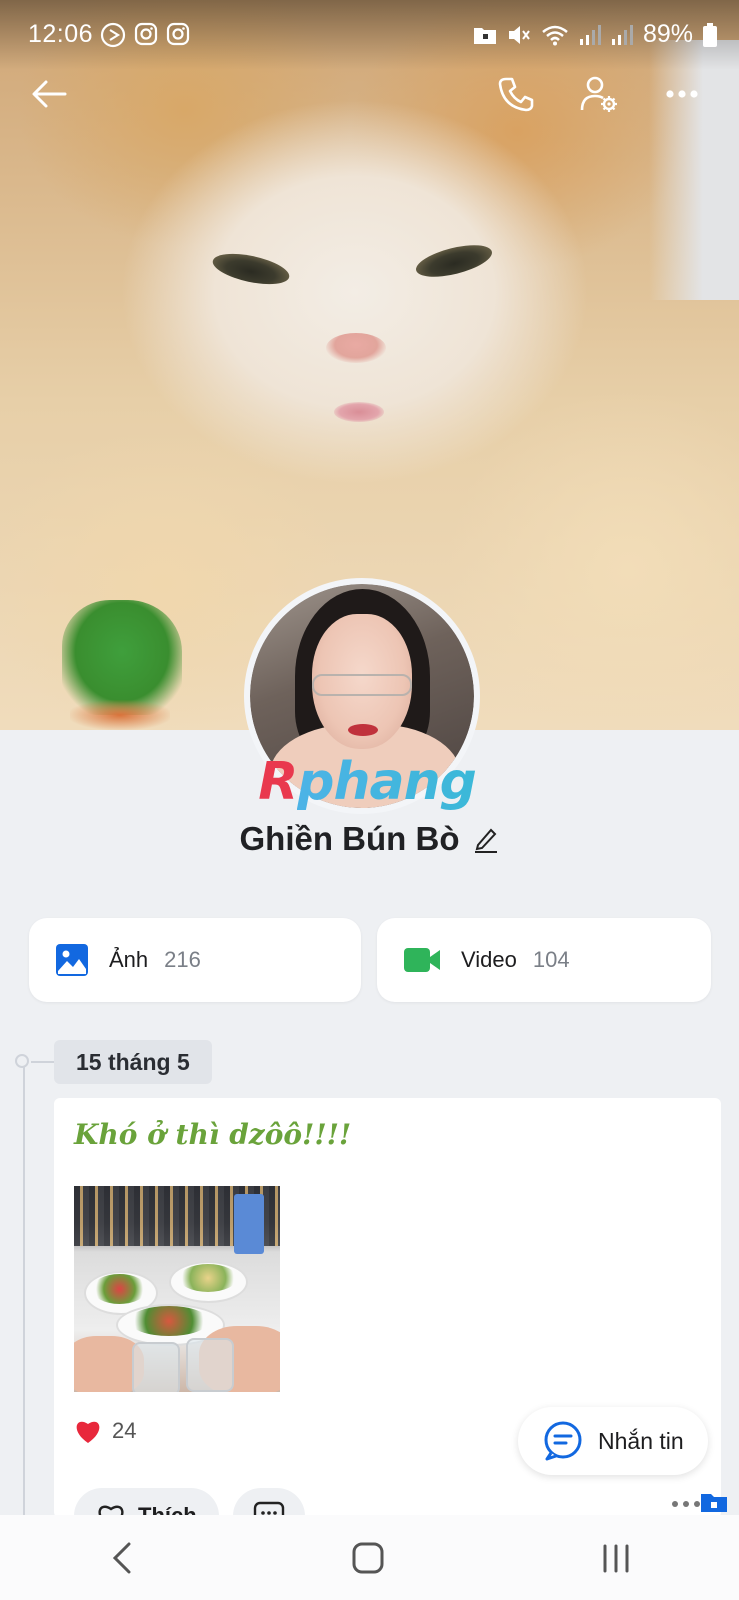  Describe the element at coordinates (213, 1134) in the screenshot. I see `post-text: Khó ở thì dzôô!!!!` at that location.